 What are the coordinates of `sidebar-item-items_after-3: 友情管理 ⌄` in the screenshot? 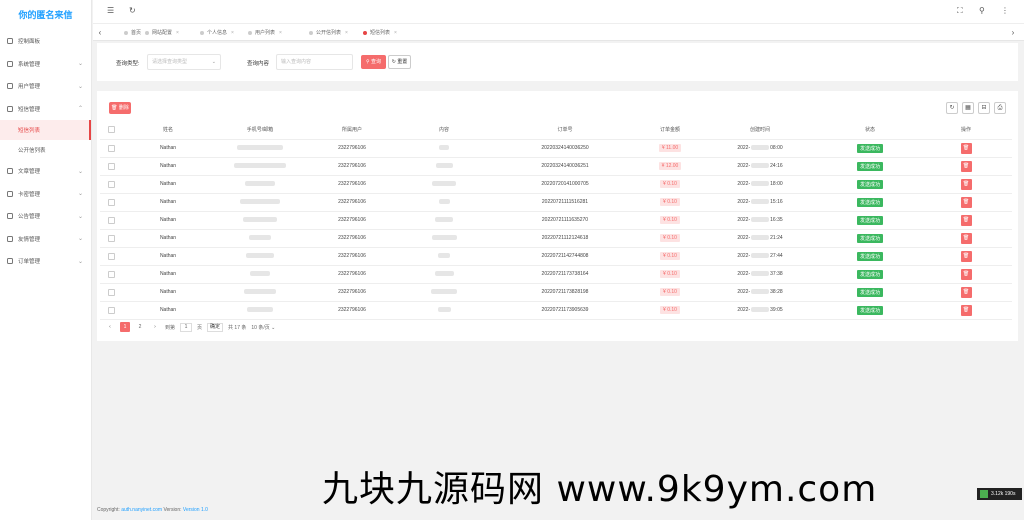 It's located at (45, 239).